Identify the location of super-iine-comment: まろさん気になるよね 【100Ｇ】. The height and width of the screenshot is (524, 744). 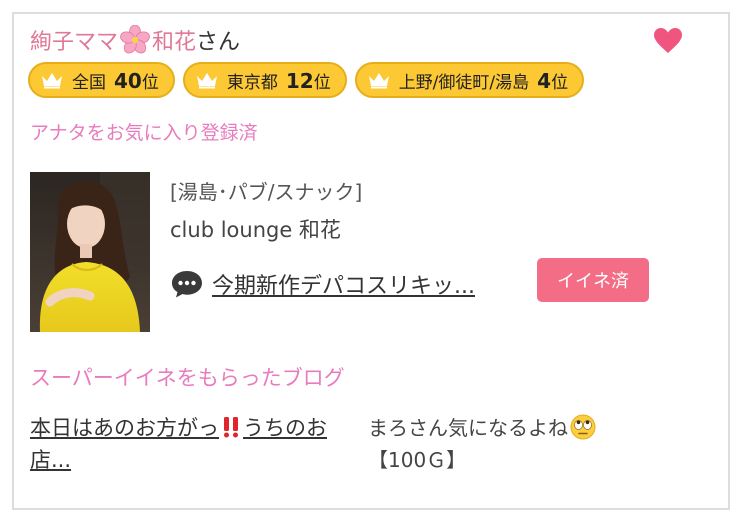
(518, 444).